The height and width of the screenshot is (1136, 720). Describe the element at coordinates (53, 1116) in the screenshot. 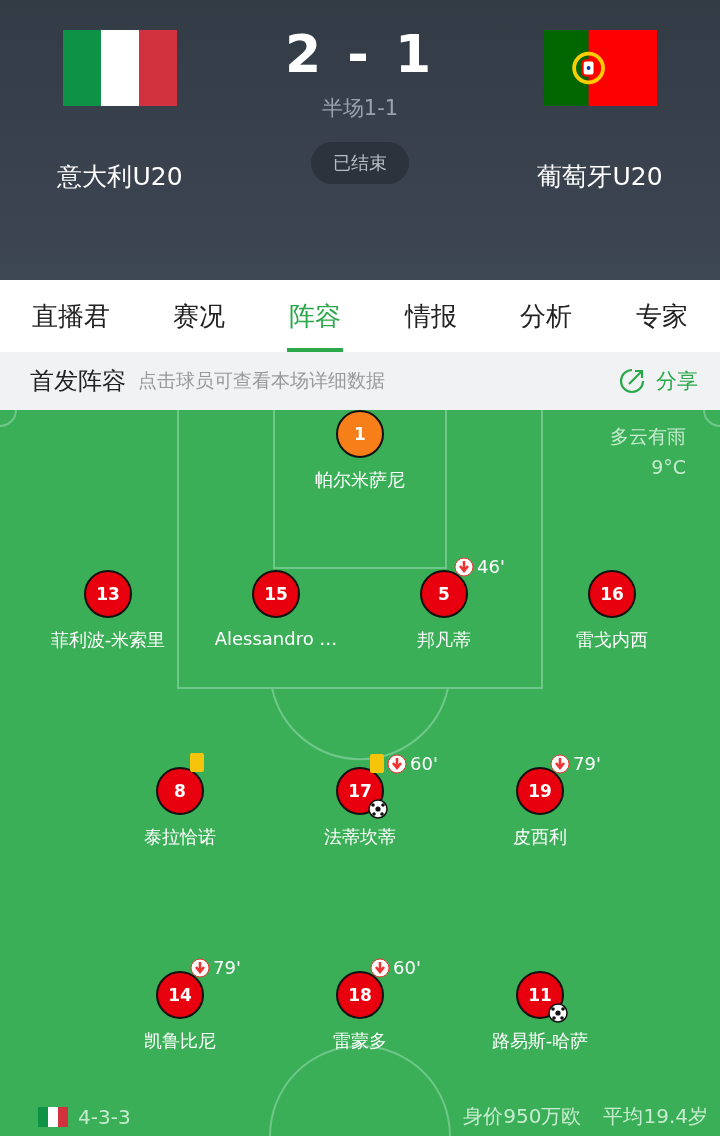

I see `team-flag` at that location.